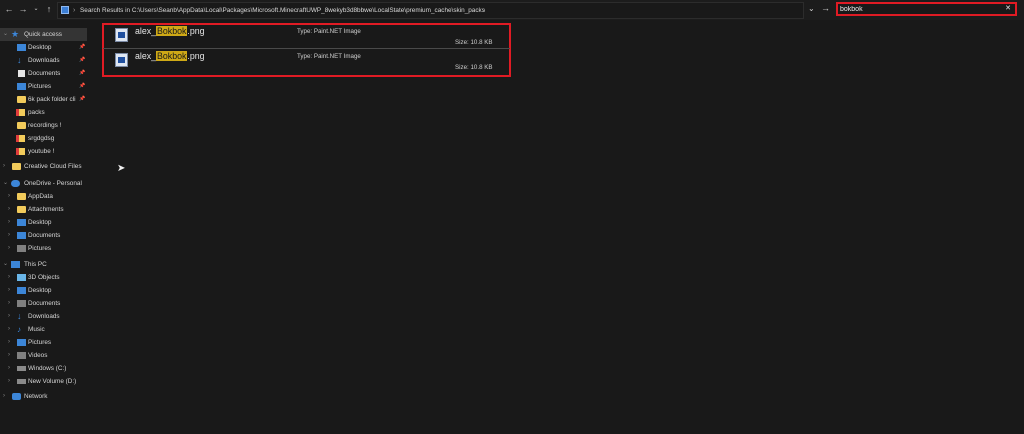  I want to click on download-icon: ↓, so click(19, 316).